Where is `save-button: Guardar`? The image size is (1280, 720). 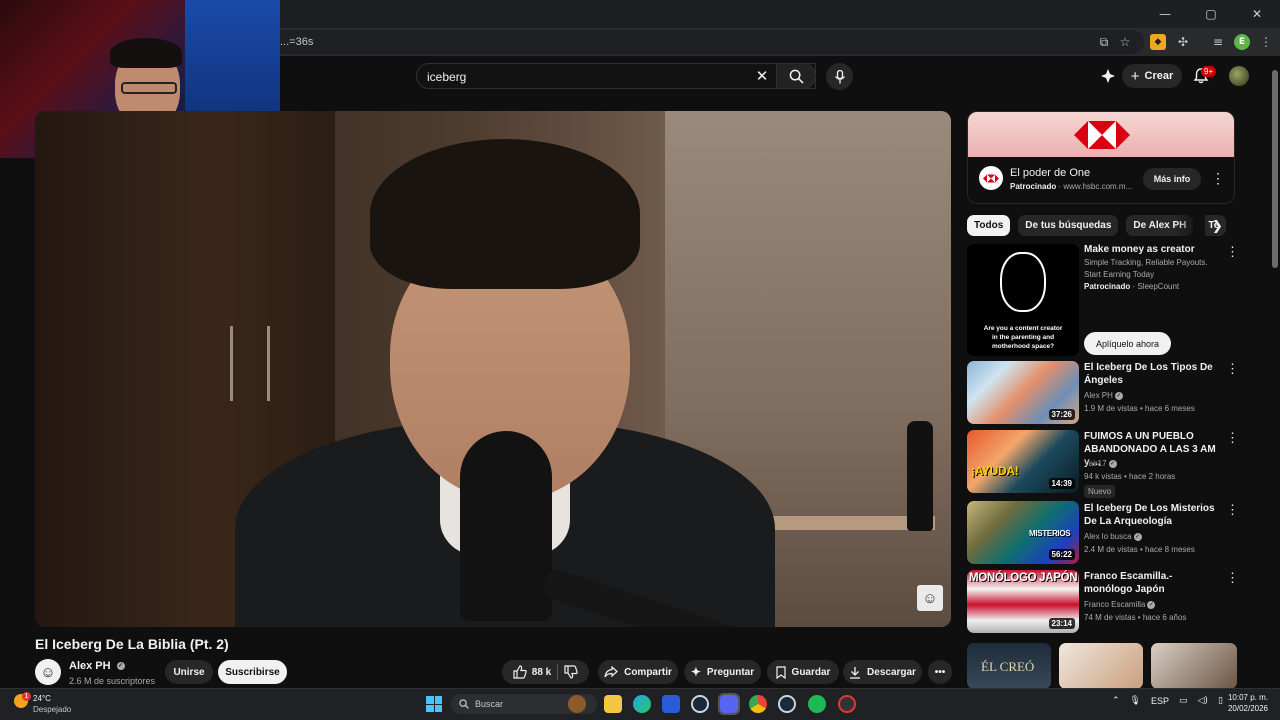 save-button: Guardar is located at coordinates (803, 672).